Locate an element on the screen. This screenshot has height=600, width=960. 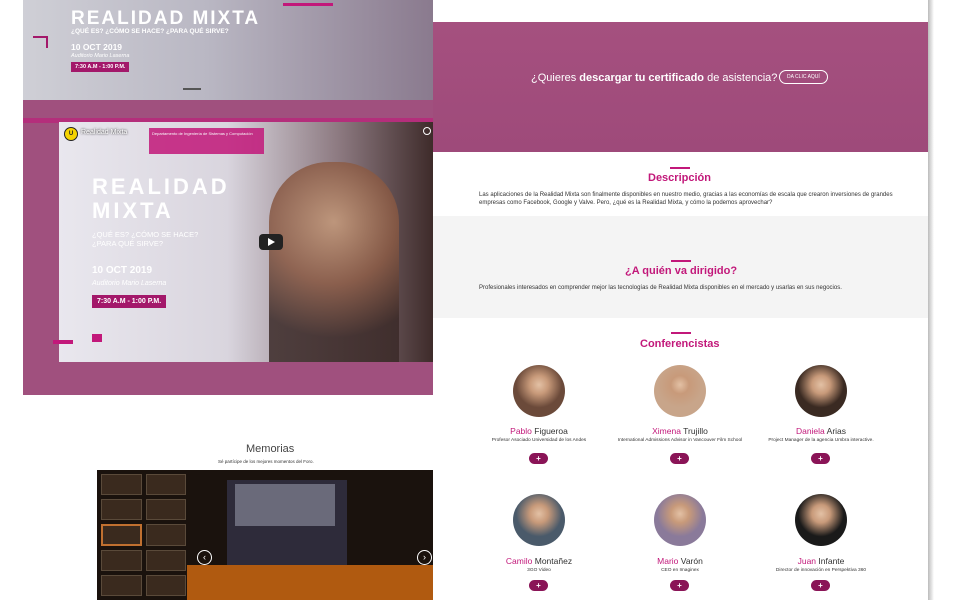
speaker-first-name: Daniela is located at coordinates (810, 431).